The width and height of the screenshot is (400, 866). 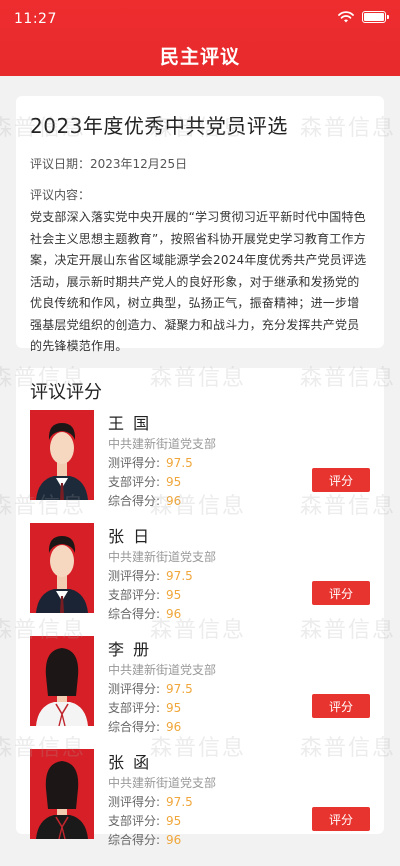 I want to click on person-item: 王 国中共建新街道党支部 测评得分: 97.5 支部评分: 95 综合得分: 96 评分, so click(x=200, y=460).